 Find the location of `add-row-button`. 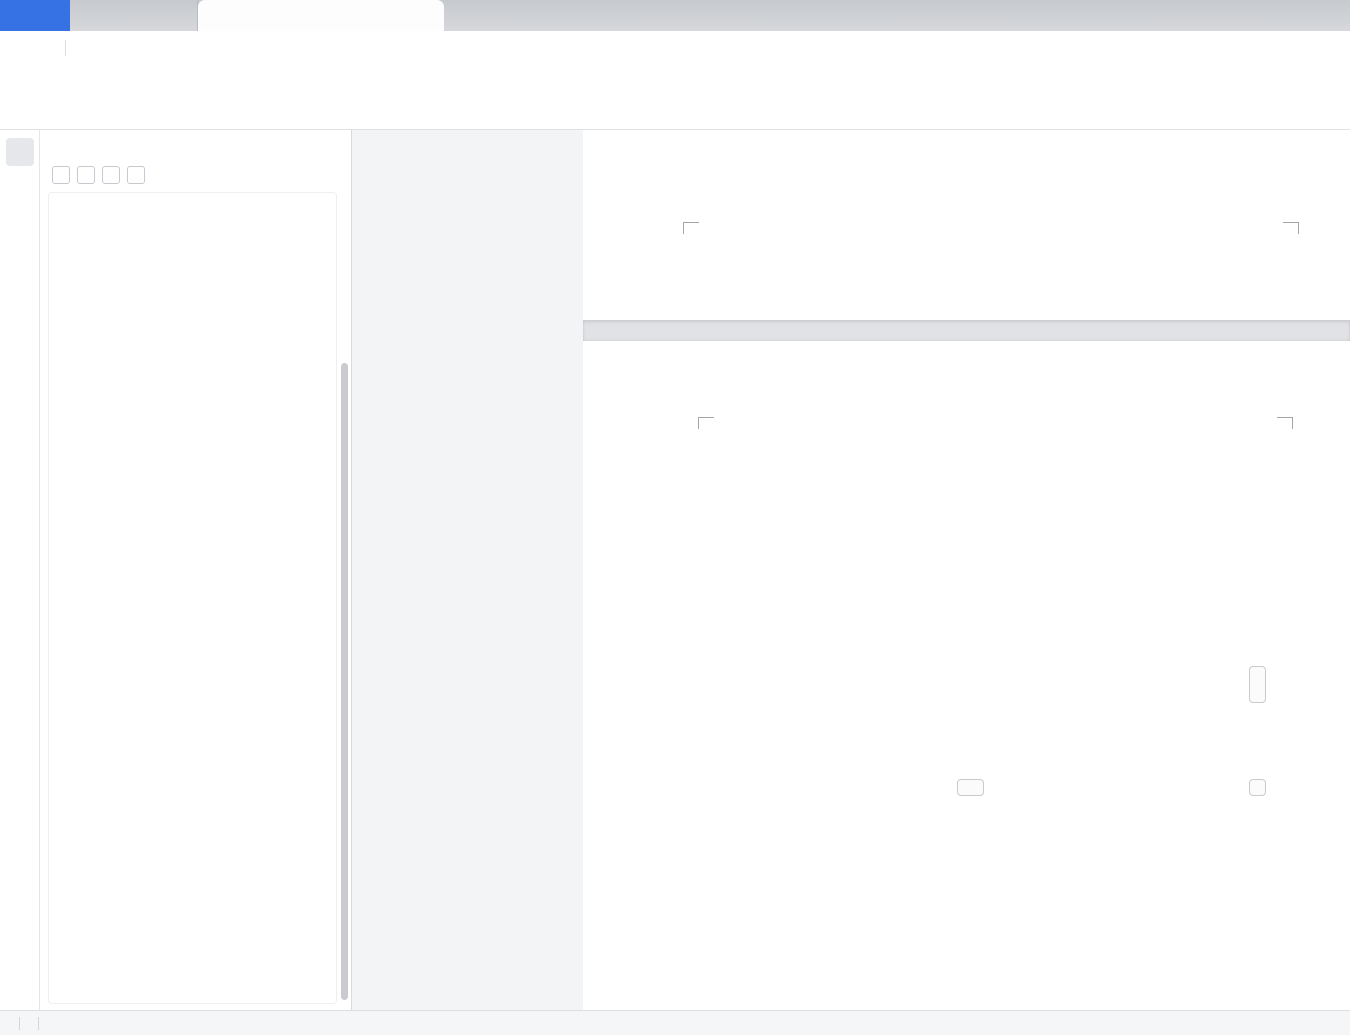

add-row-button is located at coordinates (970, 787).